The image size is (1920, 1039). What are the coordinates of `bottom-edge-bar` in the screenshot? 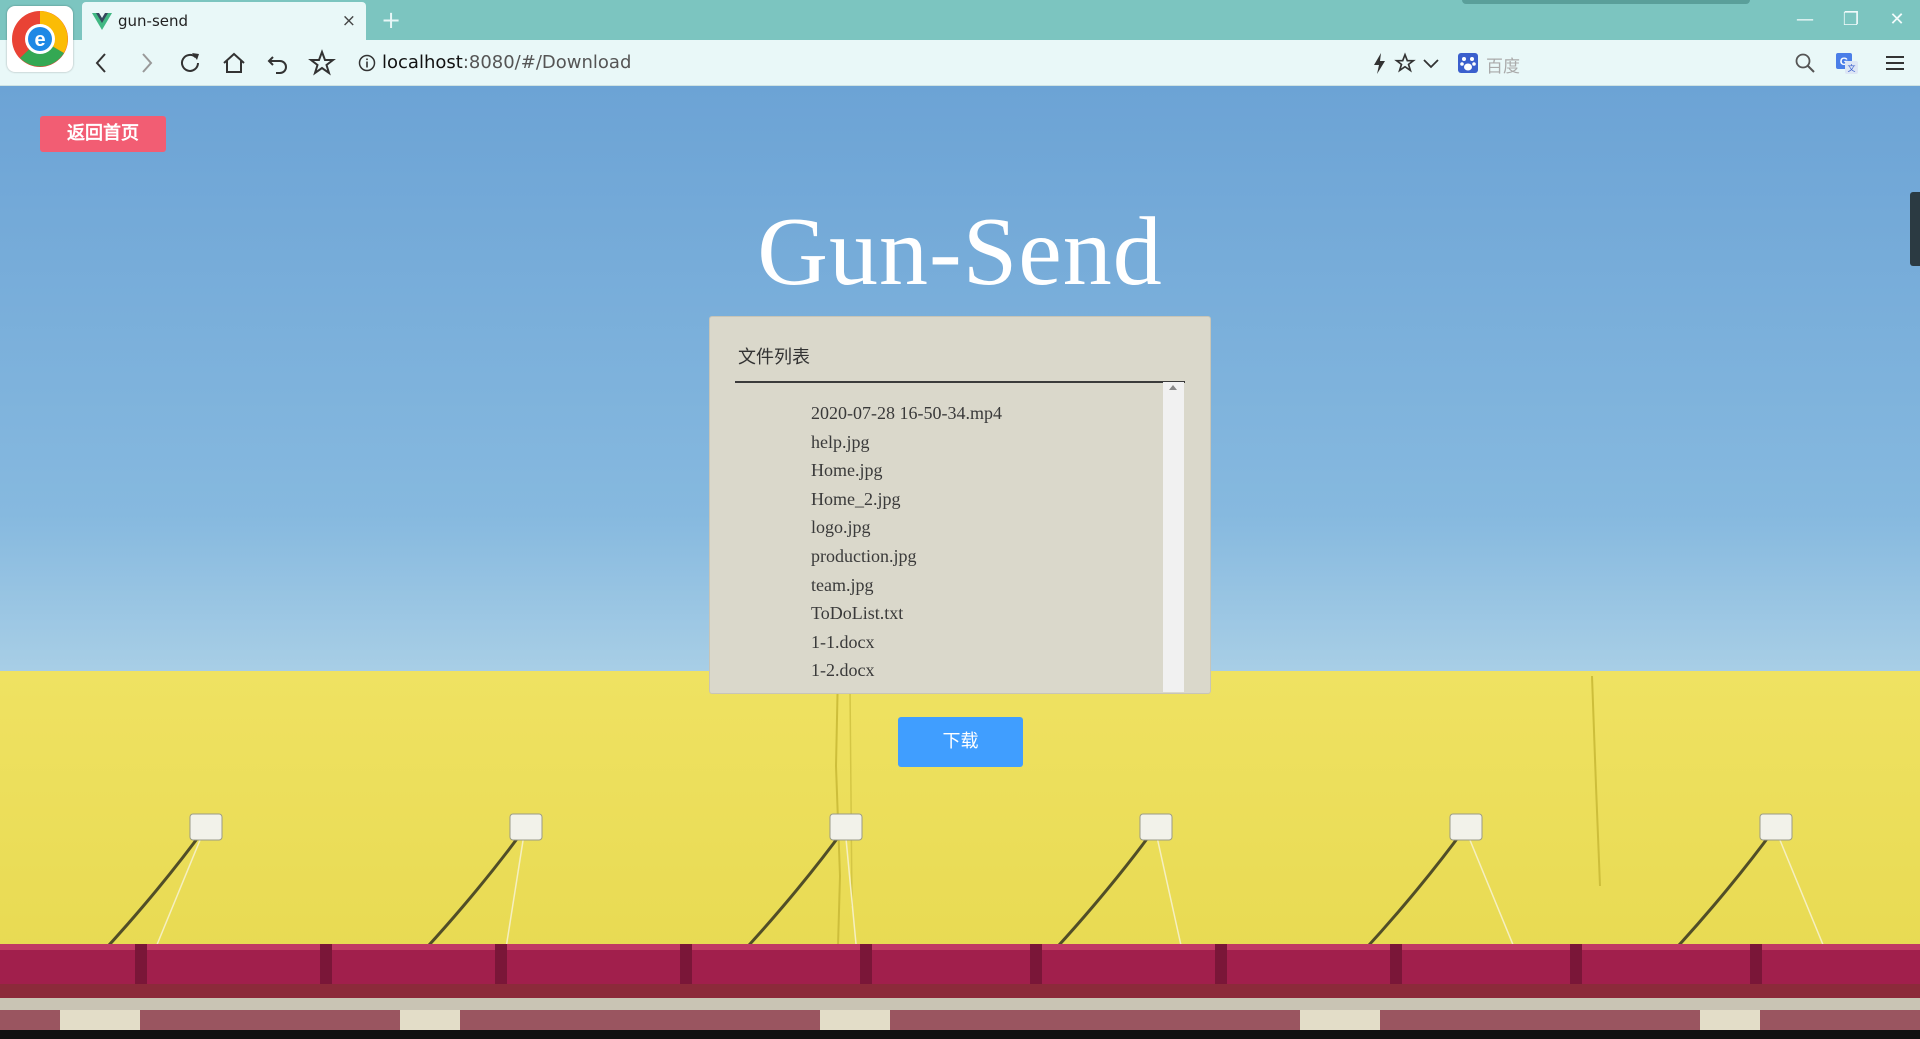 It's located at (960, 1034).